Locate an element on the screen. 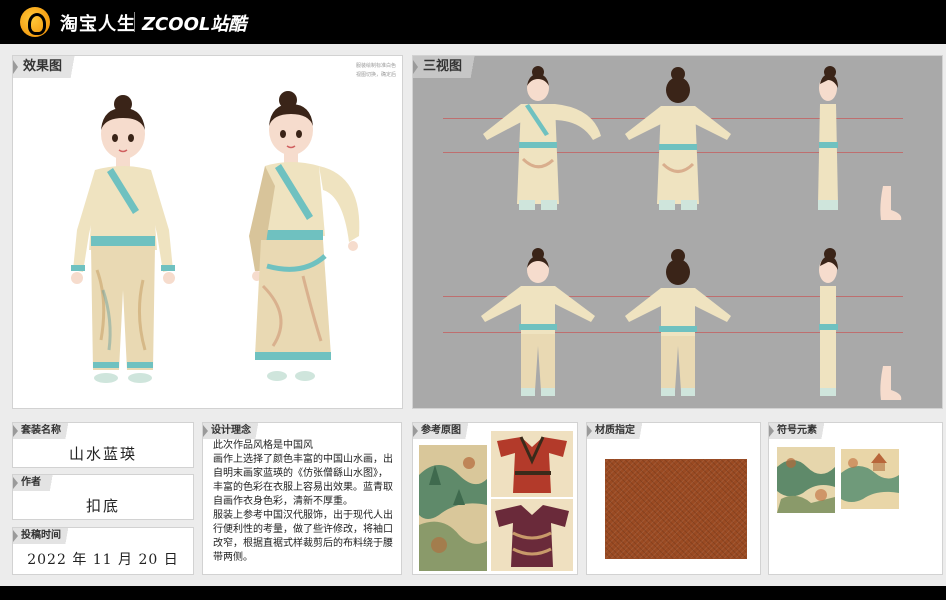 The image size is (946, 600). date-value: 2022 年 11 月 20 日 is located at coordinates (103, 560).